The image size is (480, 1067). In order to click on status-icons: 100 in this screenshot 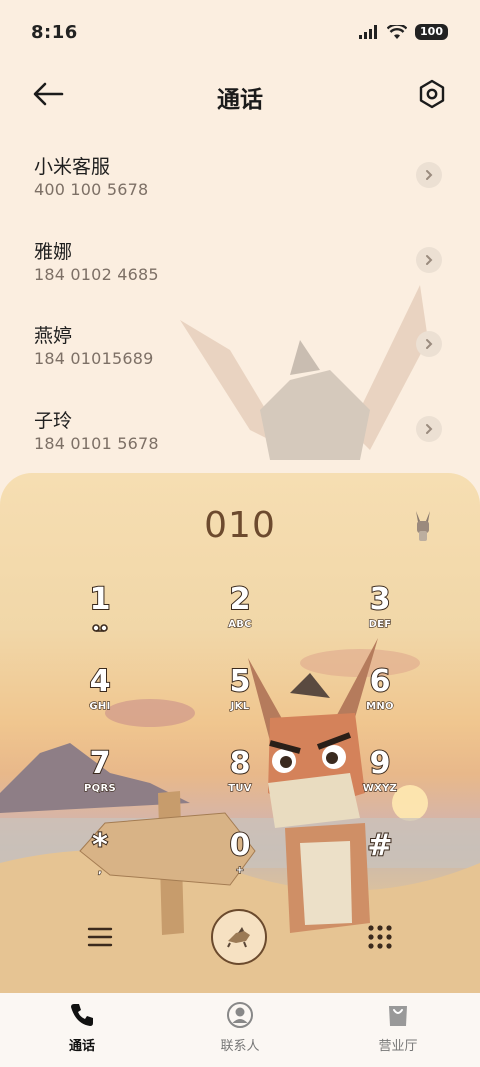, I will do `click(403, 32)`.